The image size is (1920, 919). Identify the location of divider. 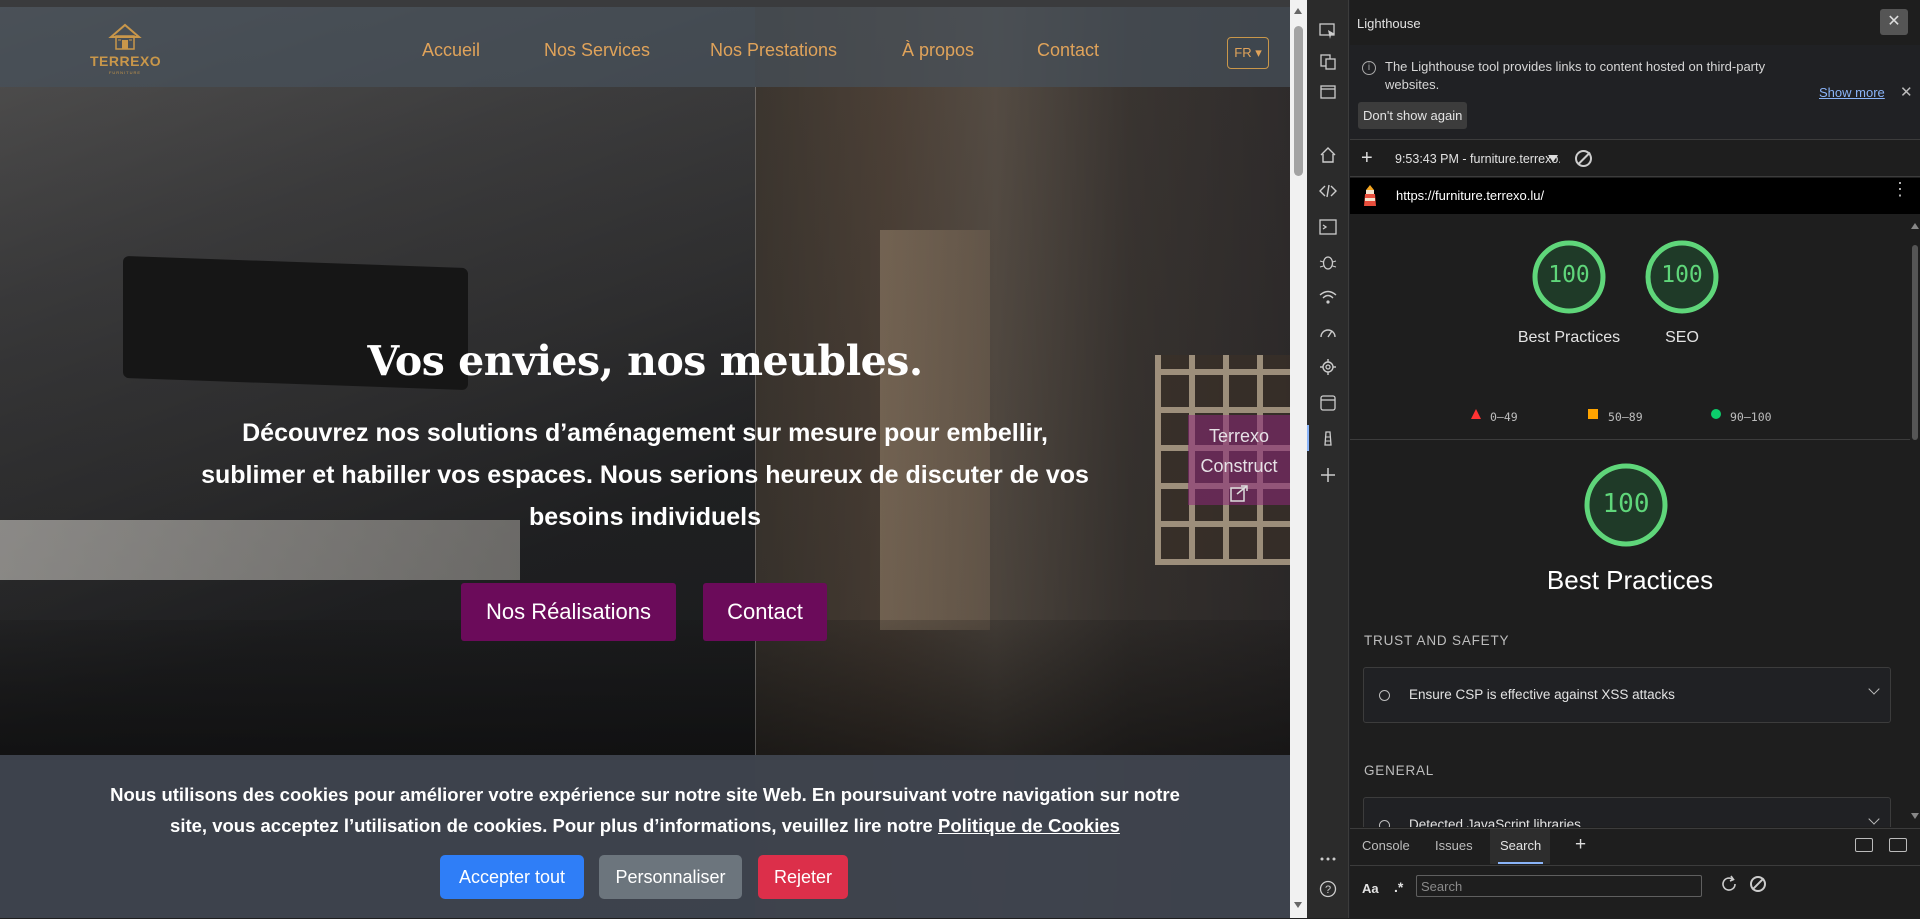
(1630, 439).